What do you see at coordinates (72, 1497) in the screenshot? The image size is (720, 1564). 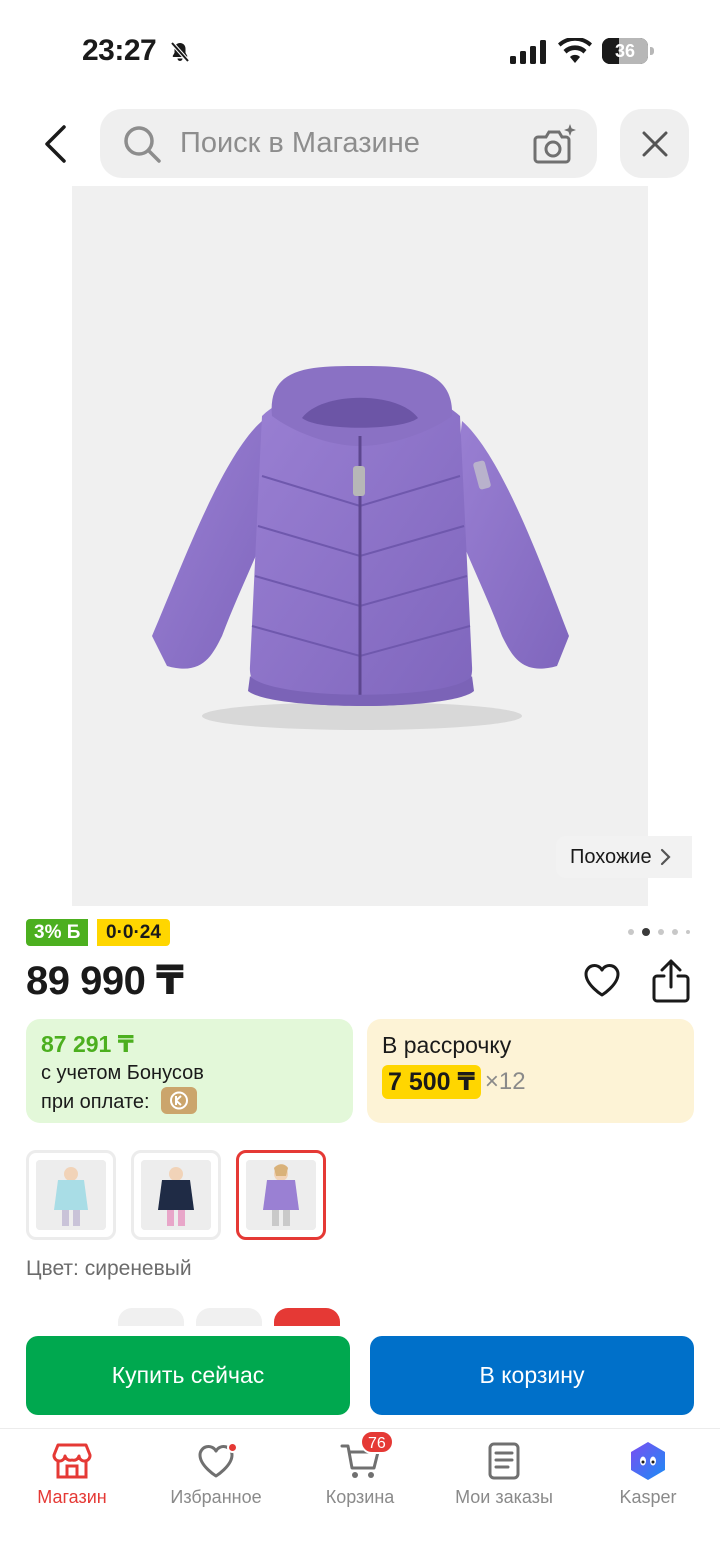 I see `tab-label: Магазин` at bounding box center [72, 1497].